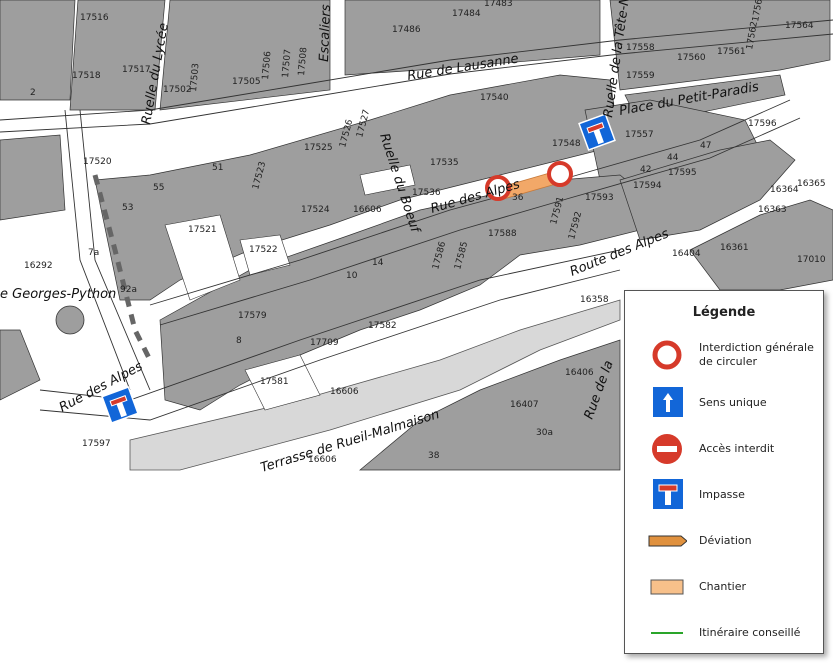  I want to click on svg-text: 16363, so click(772, 210).